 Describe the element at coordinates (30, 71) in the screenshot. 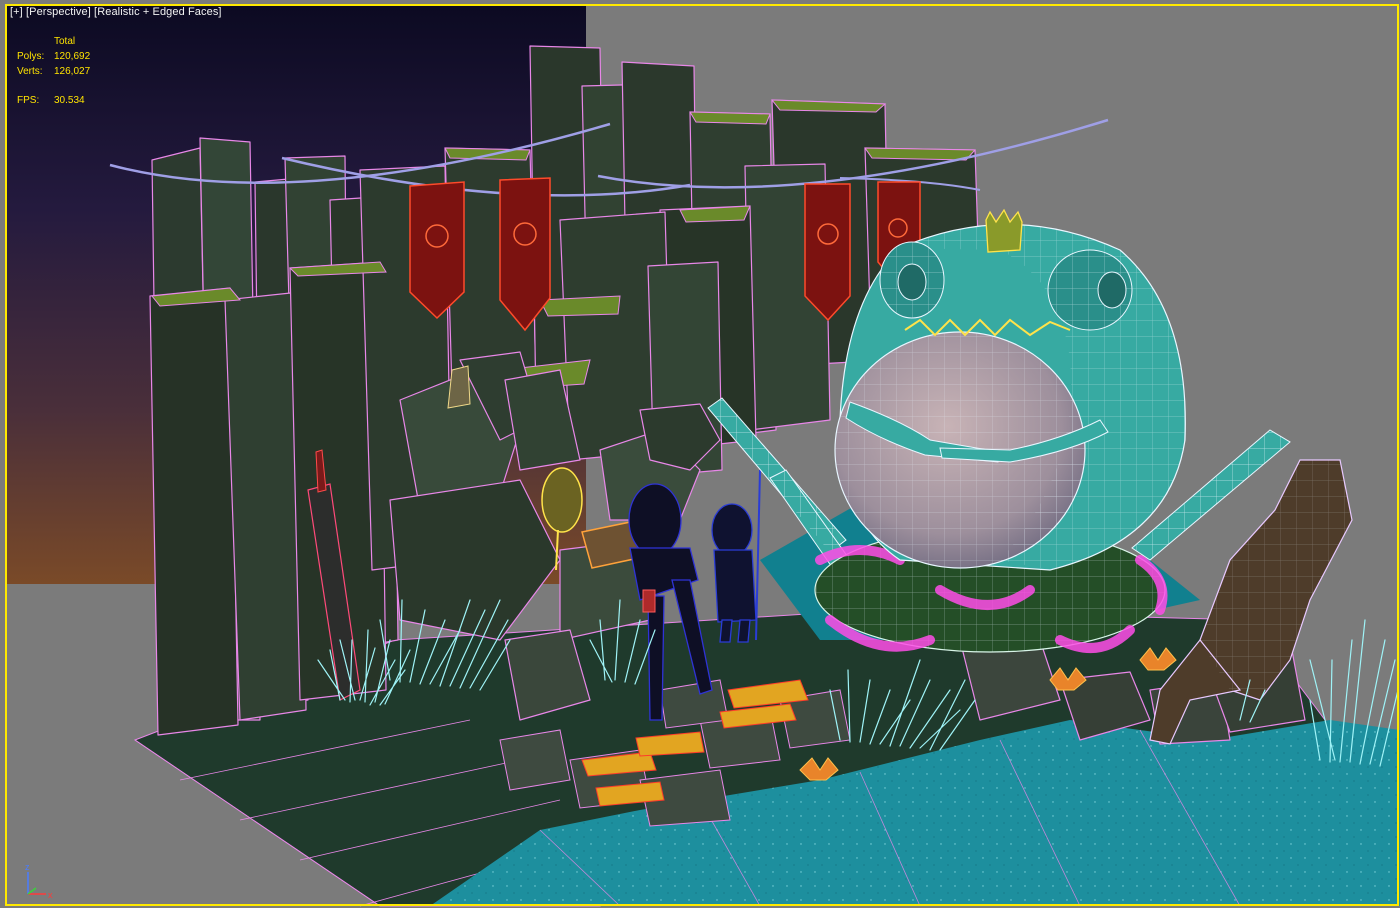

I see `verts-label: Verts:` at that location.